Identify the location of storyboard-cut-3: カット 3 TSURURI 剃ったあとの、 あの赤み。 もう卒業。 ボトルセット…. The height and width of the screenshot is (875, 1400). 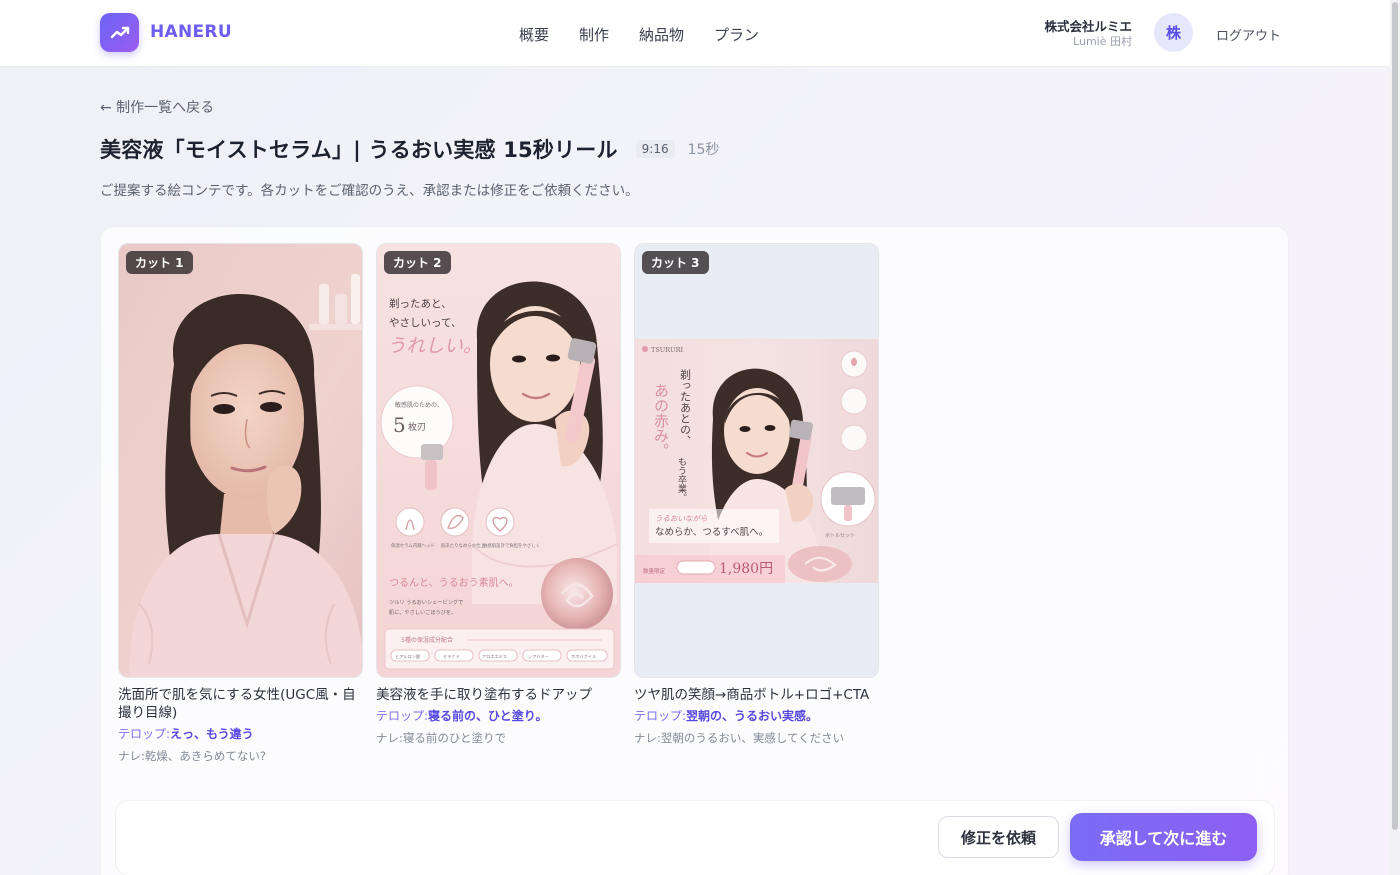
(756, 494).